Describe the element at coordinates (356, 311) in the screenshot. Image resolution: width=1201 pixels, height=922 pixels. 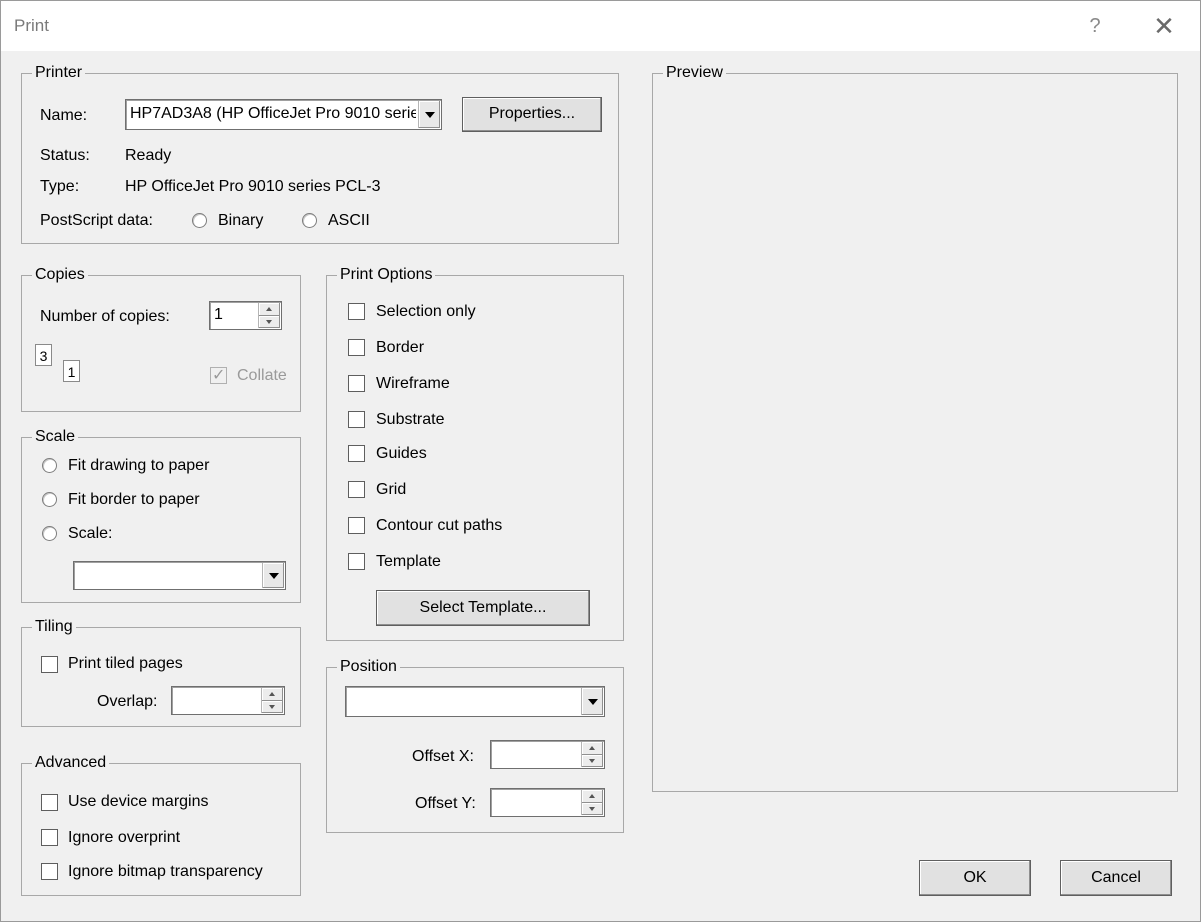
I see `selection-only-checkbox` at that location.